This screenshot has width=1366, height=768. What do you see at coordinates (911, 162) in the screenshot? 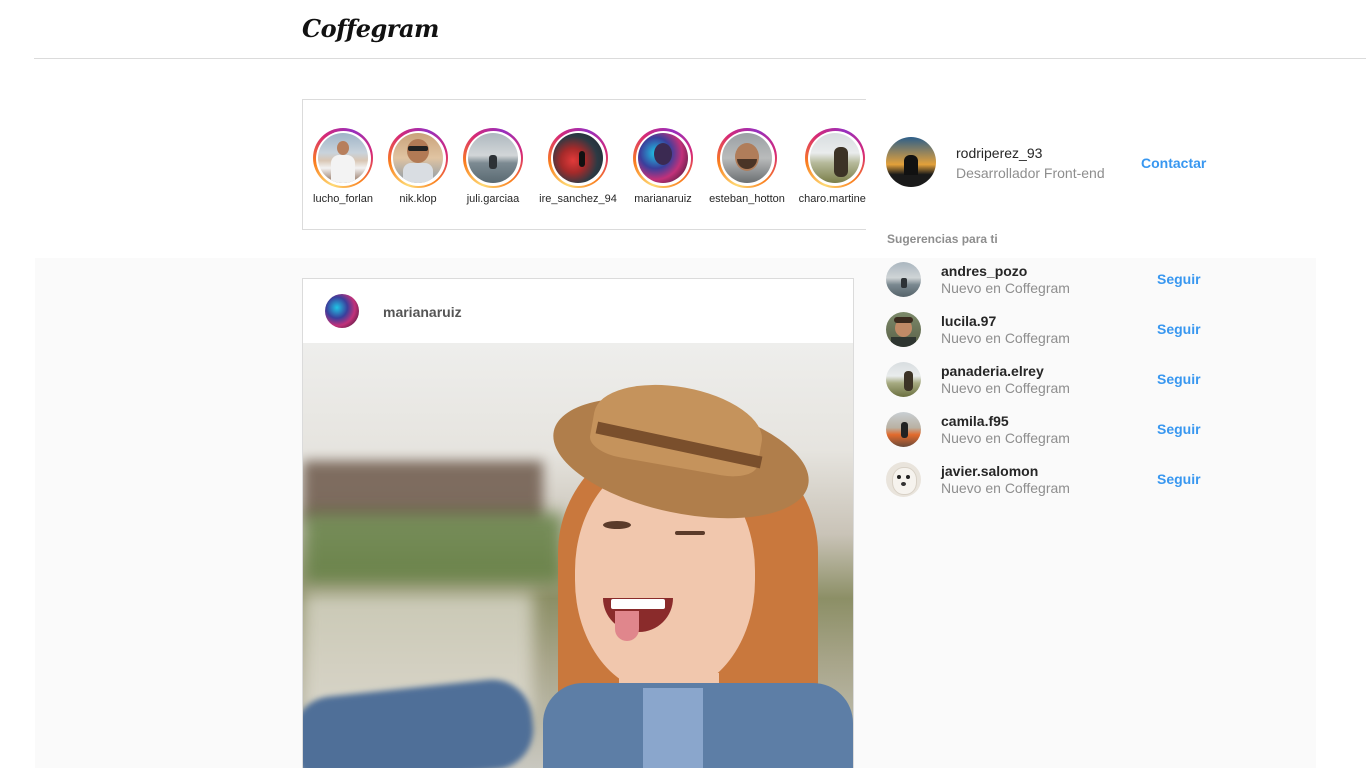
I see `current-user-avatar` at bounding box center [911, 162].